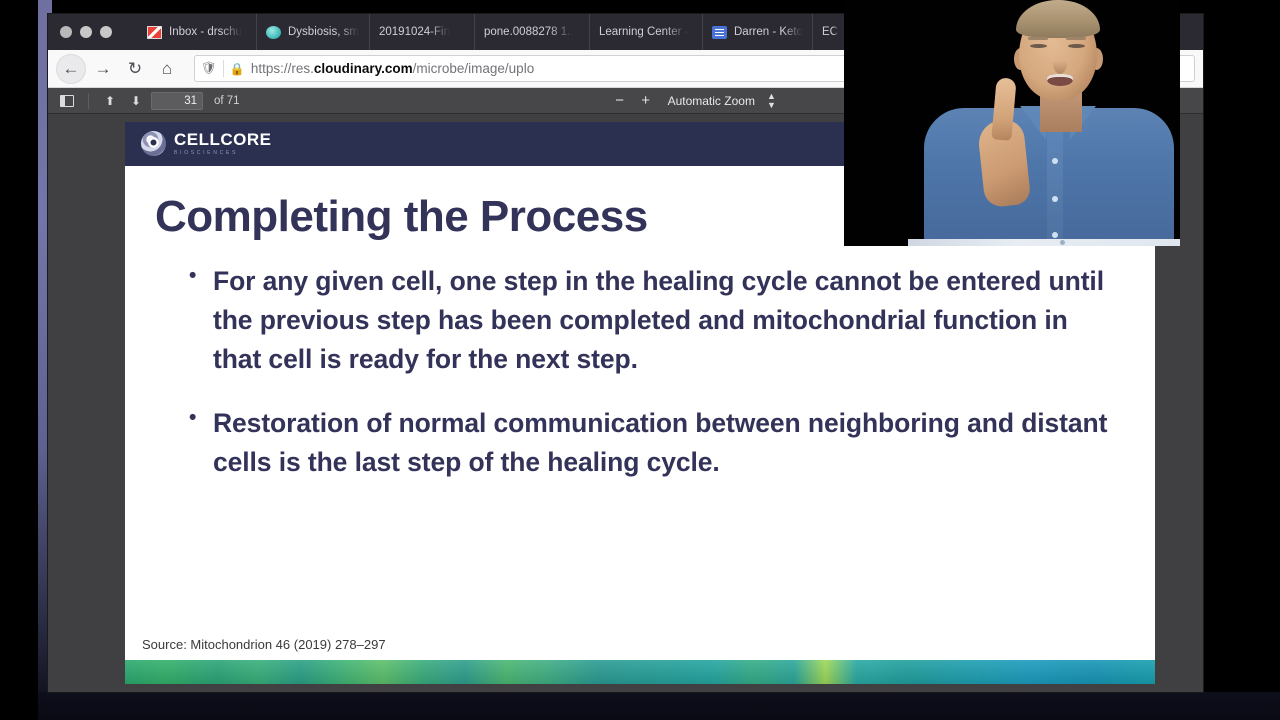 The width and height of the screenshot is (1280, 720). I want to click on tab-dysbiosis: Dysbiosis, sm, so click(312, 32).